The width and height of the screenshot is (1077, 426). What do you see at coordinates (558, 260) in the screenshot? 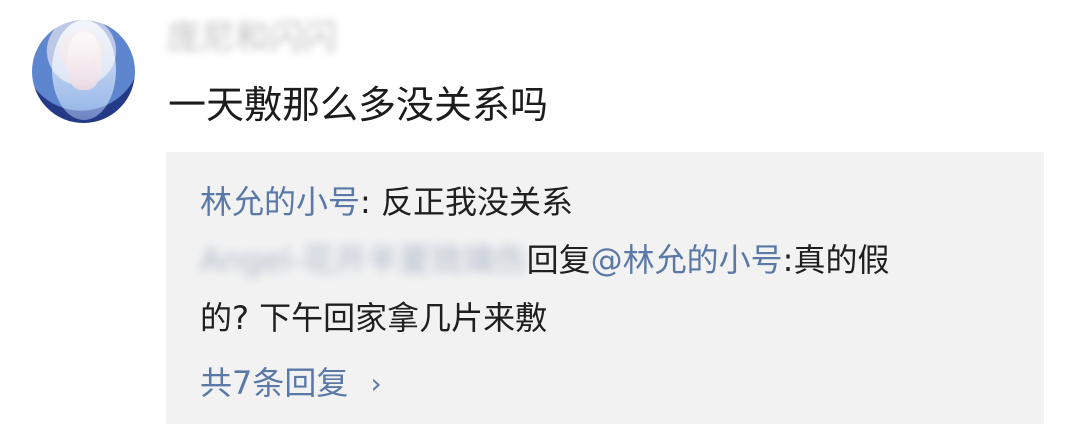
I see `reply-connector: 回复` at bounding box center [558, 260].